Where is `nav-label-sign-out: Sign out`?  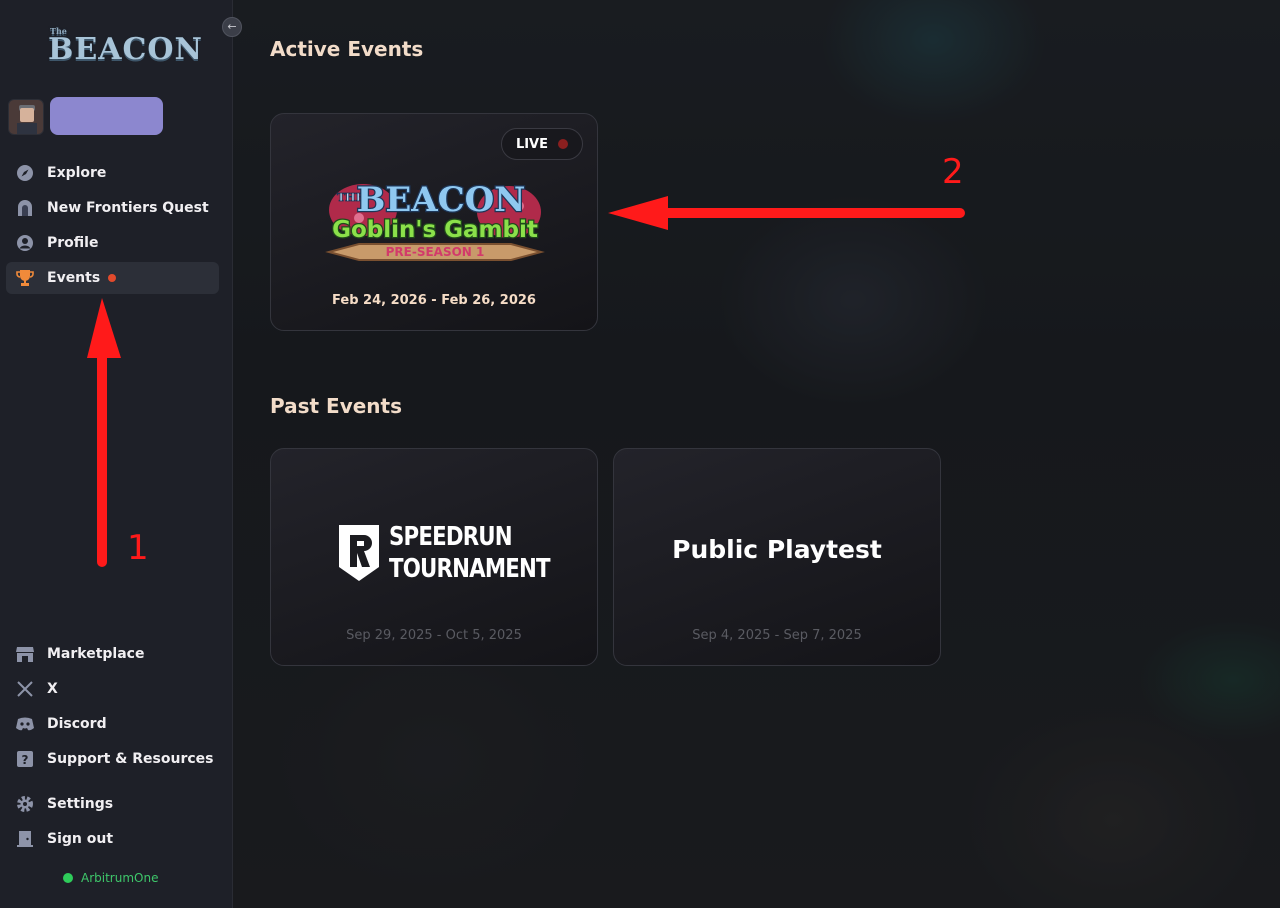 nav-label-sign-out: Sign out is located at coordinates (80, 839).